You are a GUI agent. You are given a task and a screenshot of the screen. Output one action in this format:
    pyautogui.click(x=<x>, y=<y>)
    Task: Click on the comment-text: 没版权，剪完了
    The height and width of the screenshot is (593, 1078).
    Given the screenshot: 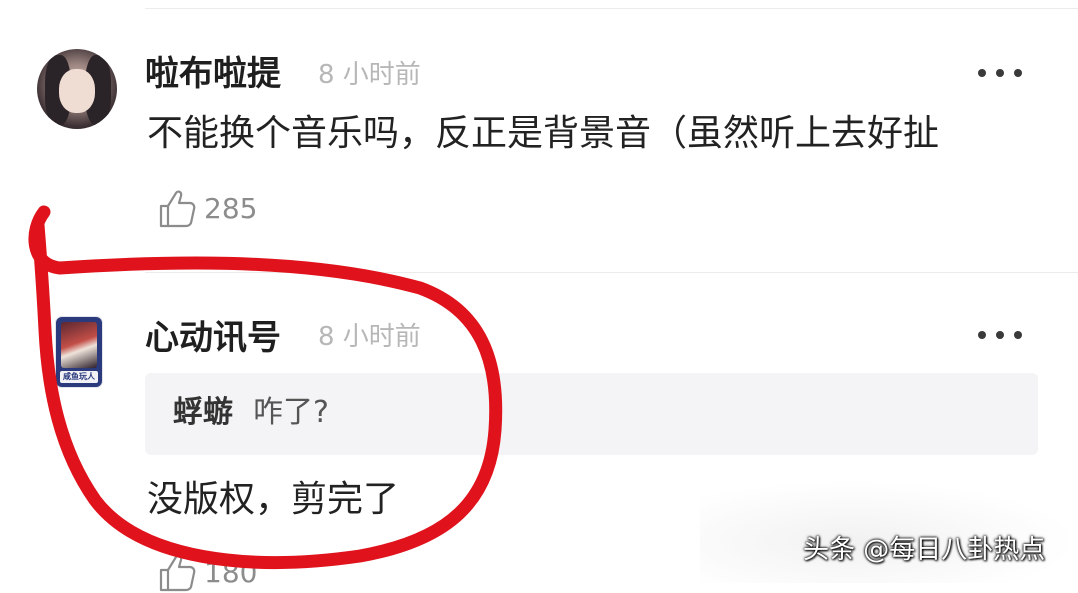 What is the action you would take?
    pyautogui.click(x=273, y=499)
    